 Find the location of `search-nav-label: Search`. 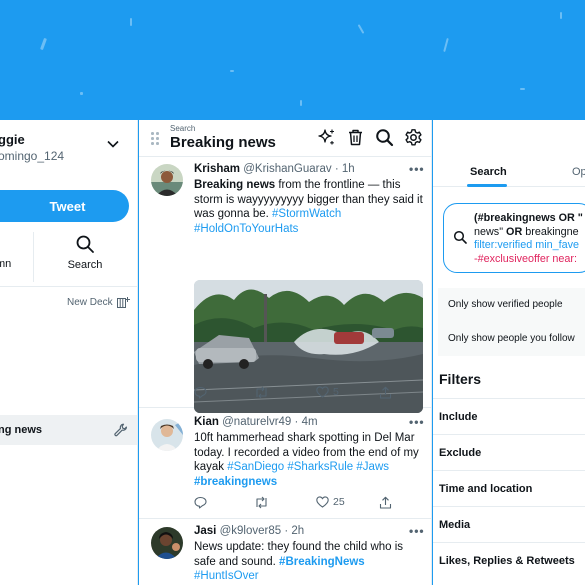

search-nav-label: Search is located at coordinates (85, 265).